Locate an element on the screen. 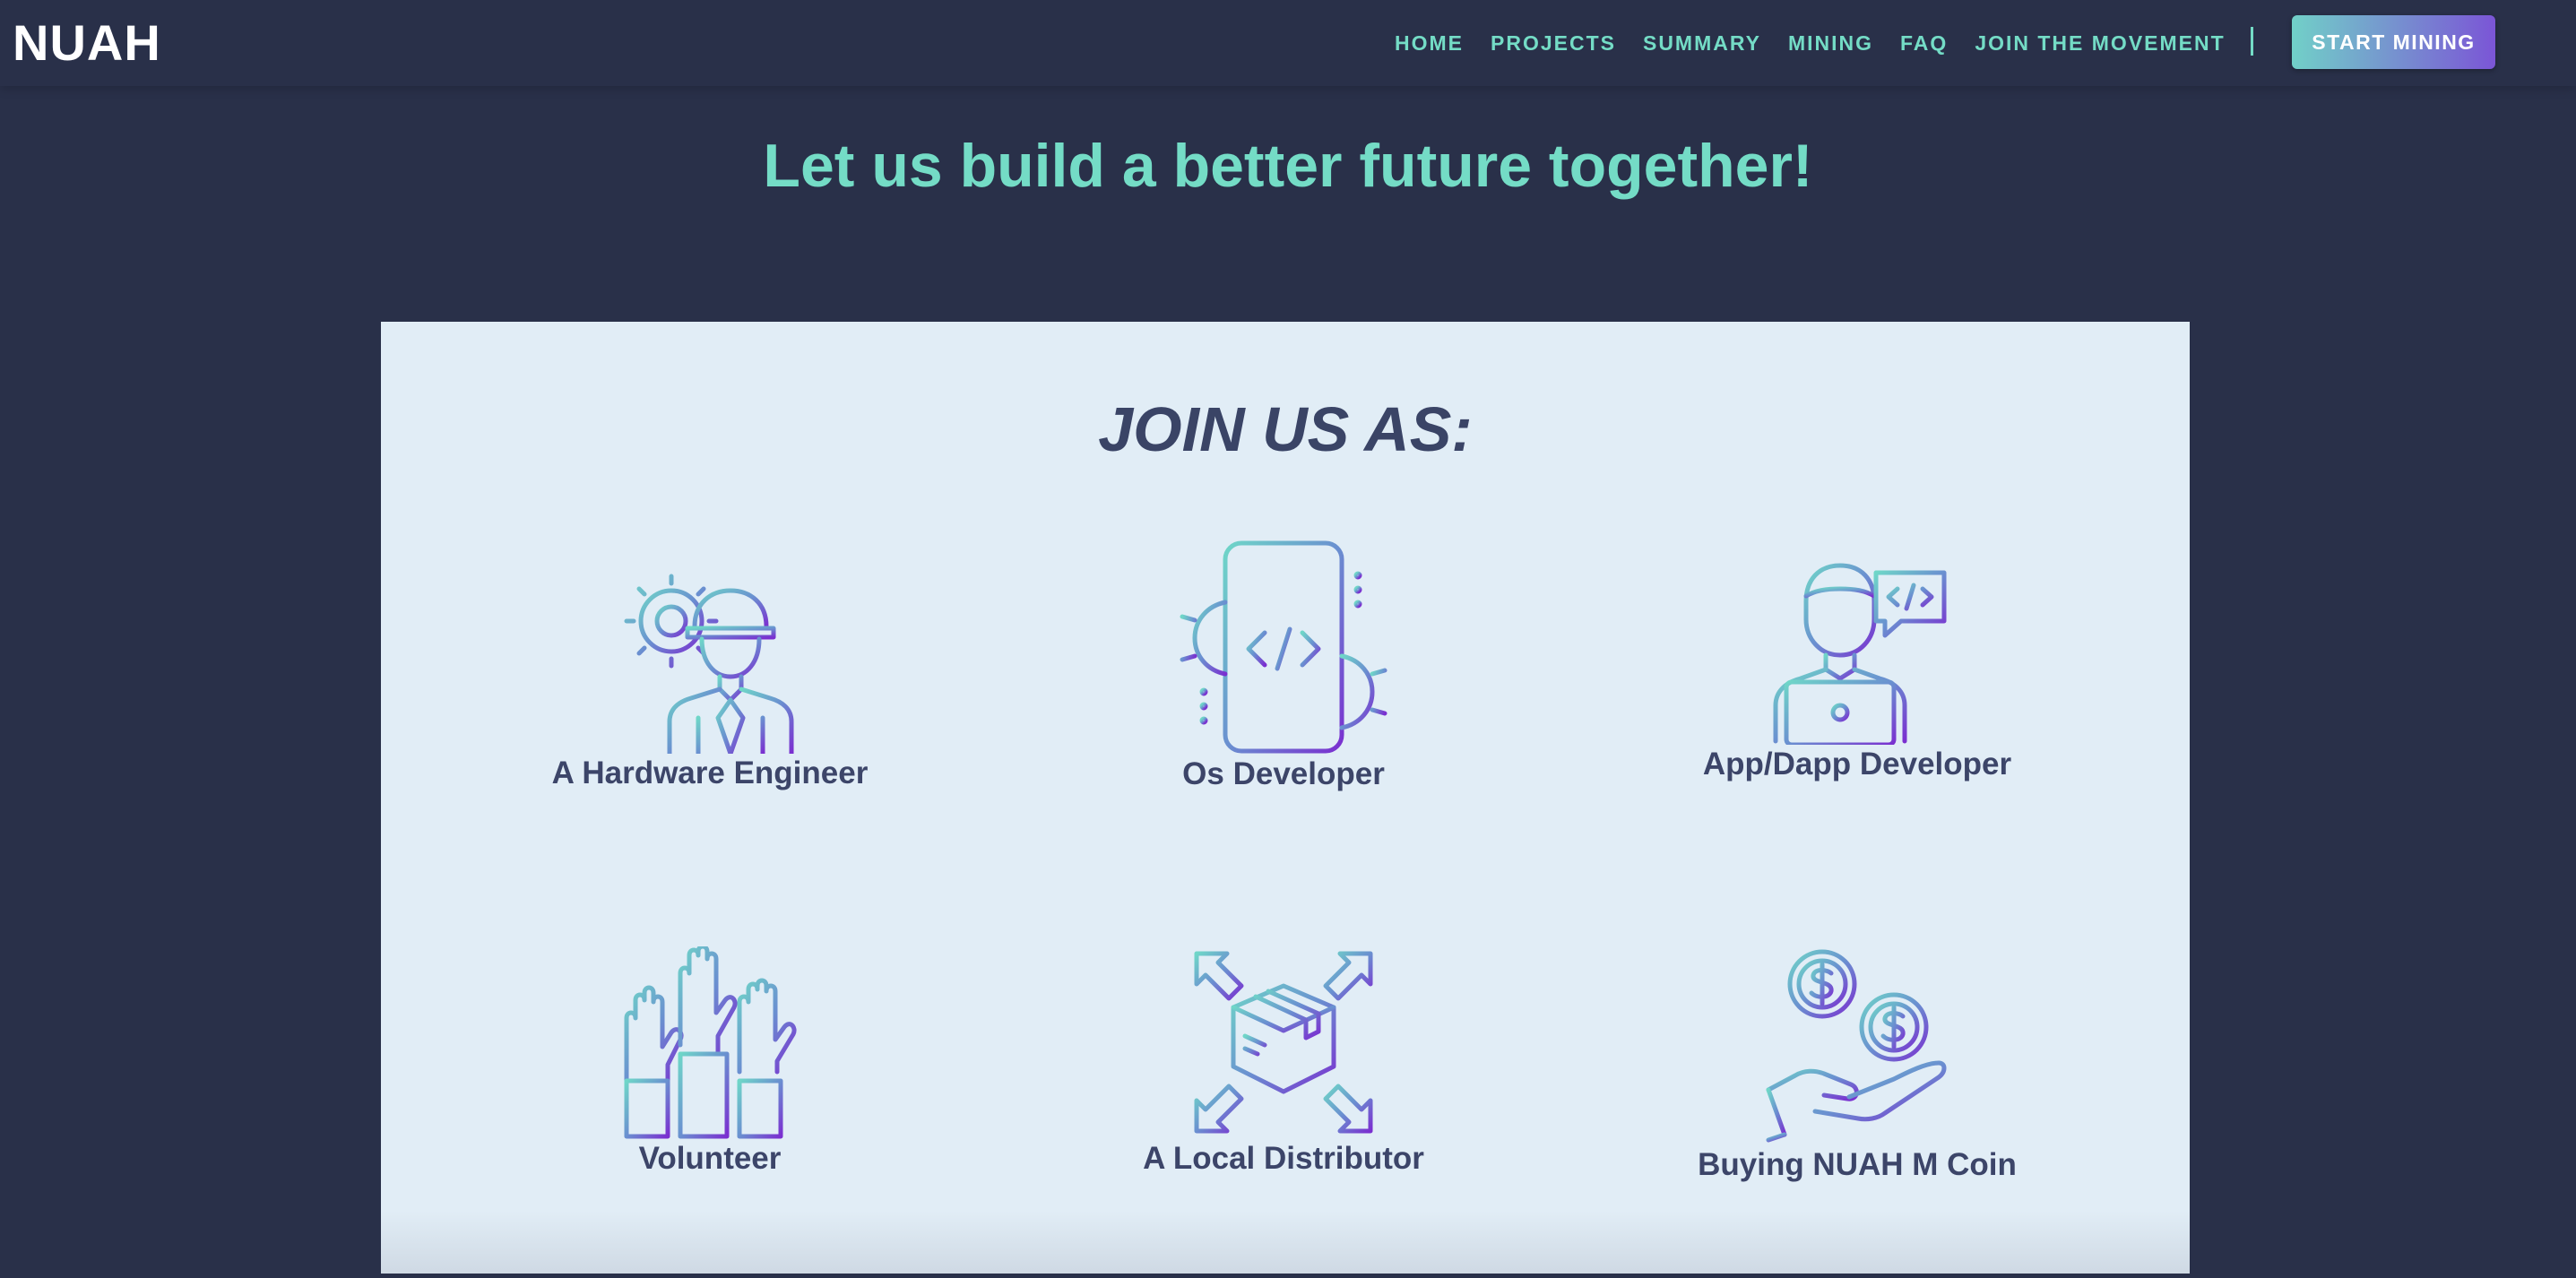 This screenshot has height=1278, width=2576. role-app-developer: App/Dapp Developer is located at coordinates (1857, 670).